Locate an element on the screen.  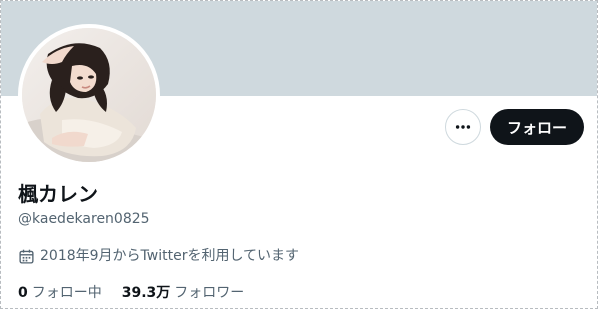
display-name: 楓カレン is located at coordinates (58, 194).